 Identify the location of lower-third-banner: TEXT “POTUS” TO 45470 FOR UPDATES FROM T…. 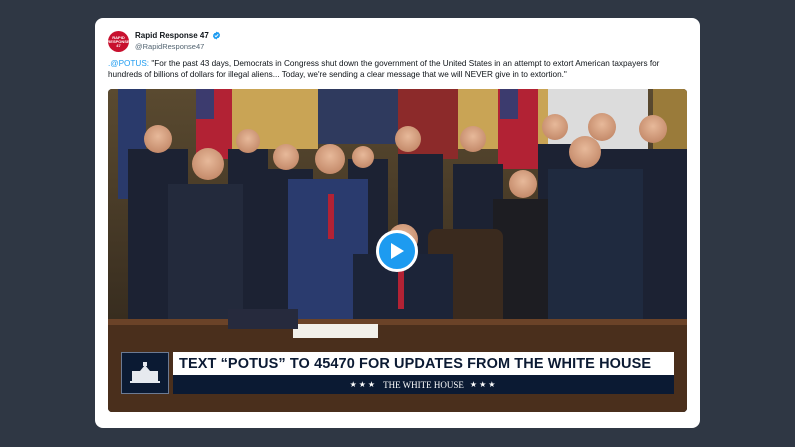
(397, 373).